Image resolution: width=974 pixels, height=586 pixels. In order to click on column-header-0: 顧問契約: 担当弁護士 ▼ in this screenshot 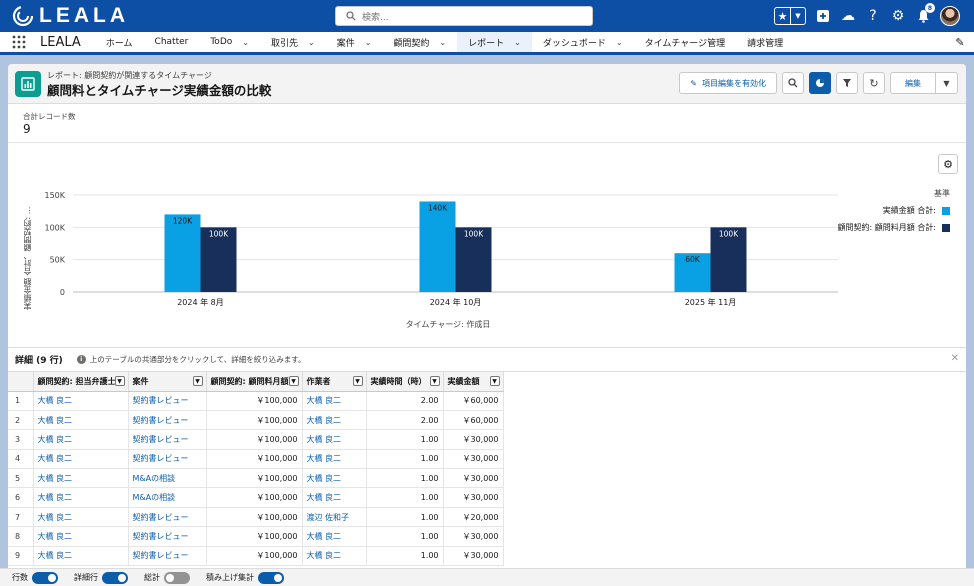, I will do `click(81, 382)`.